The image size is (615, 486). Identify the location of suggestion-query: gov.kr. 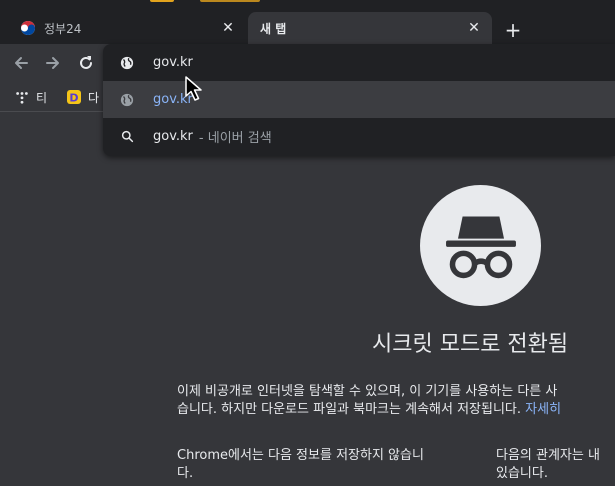
(173, 136).